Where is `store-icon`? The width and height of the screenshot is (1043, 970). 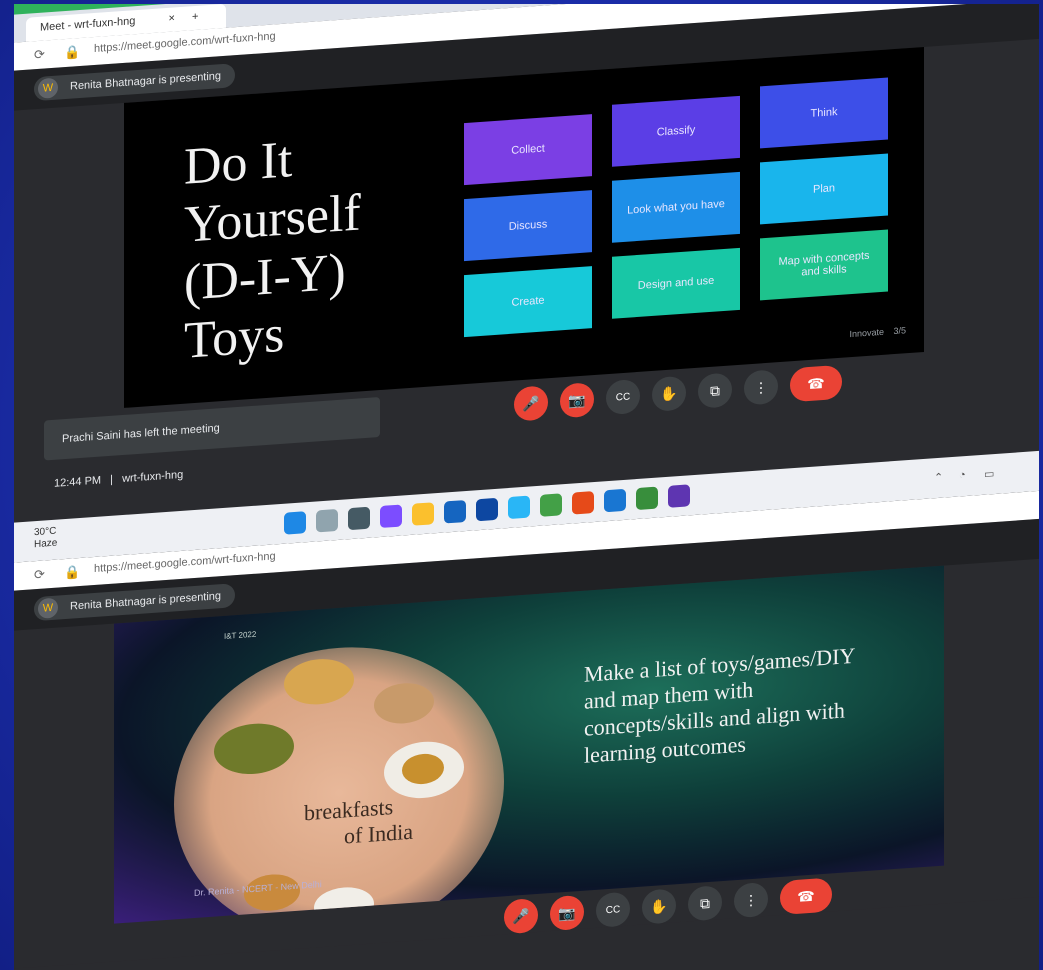
store-icon is located at coordinates (455, 511).